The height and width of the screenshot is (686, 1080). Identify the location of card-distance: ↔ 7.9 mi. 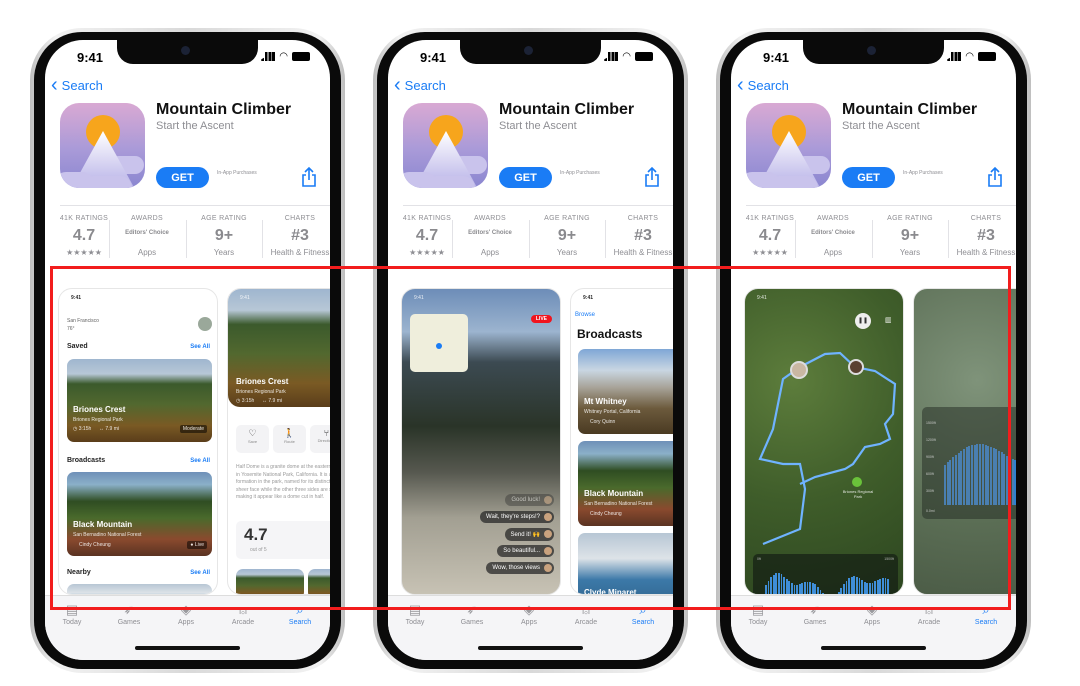
(109, 429).